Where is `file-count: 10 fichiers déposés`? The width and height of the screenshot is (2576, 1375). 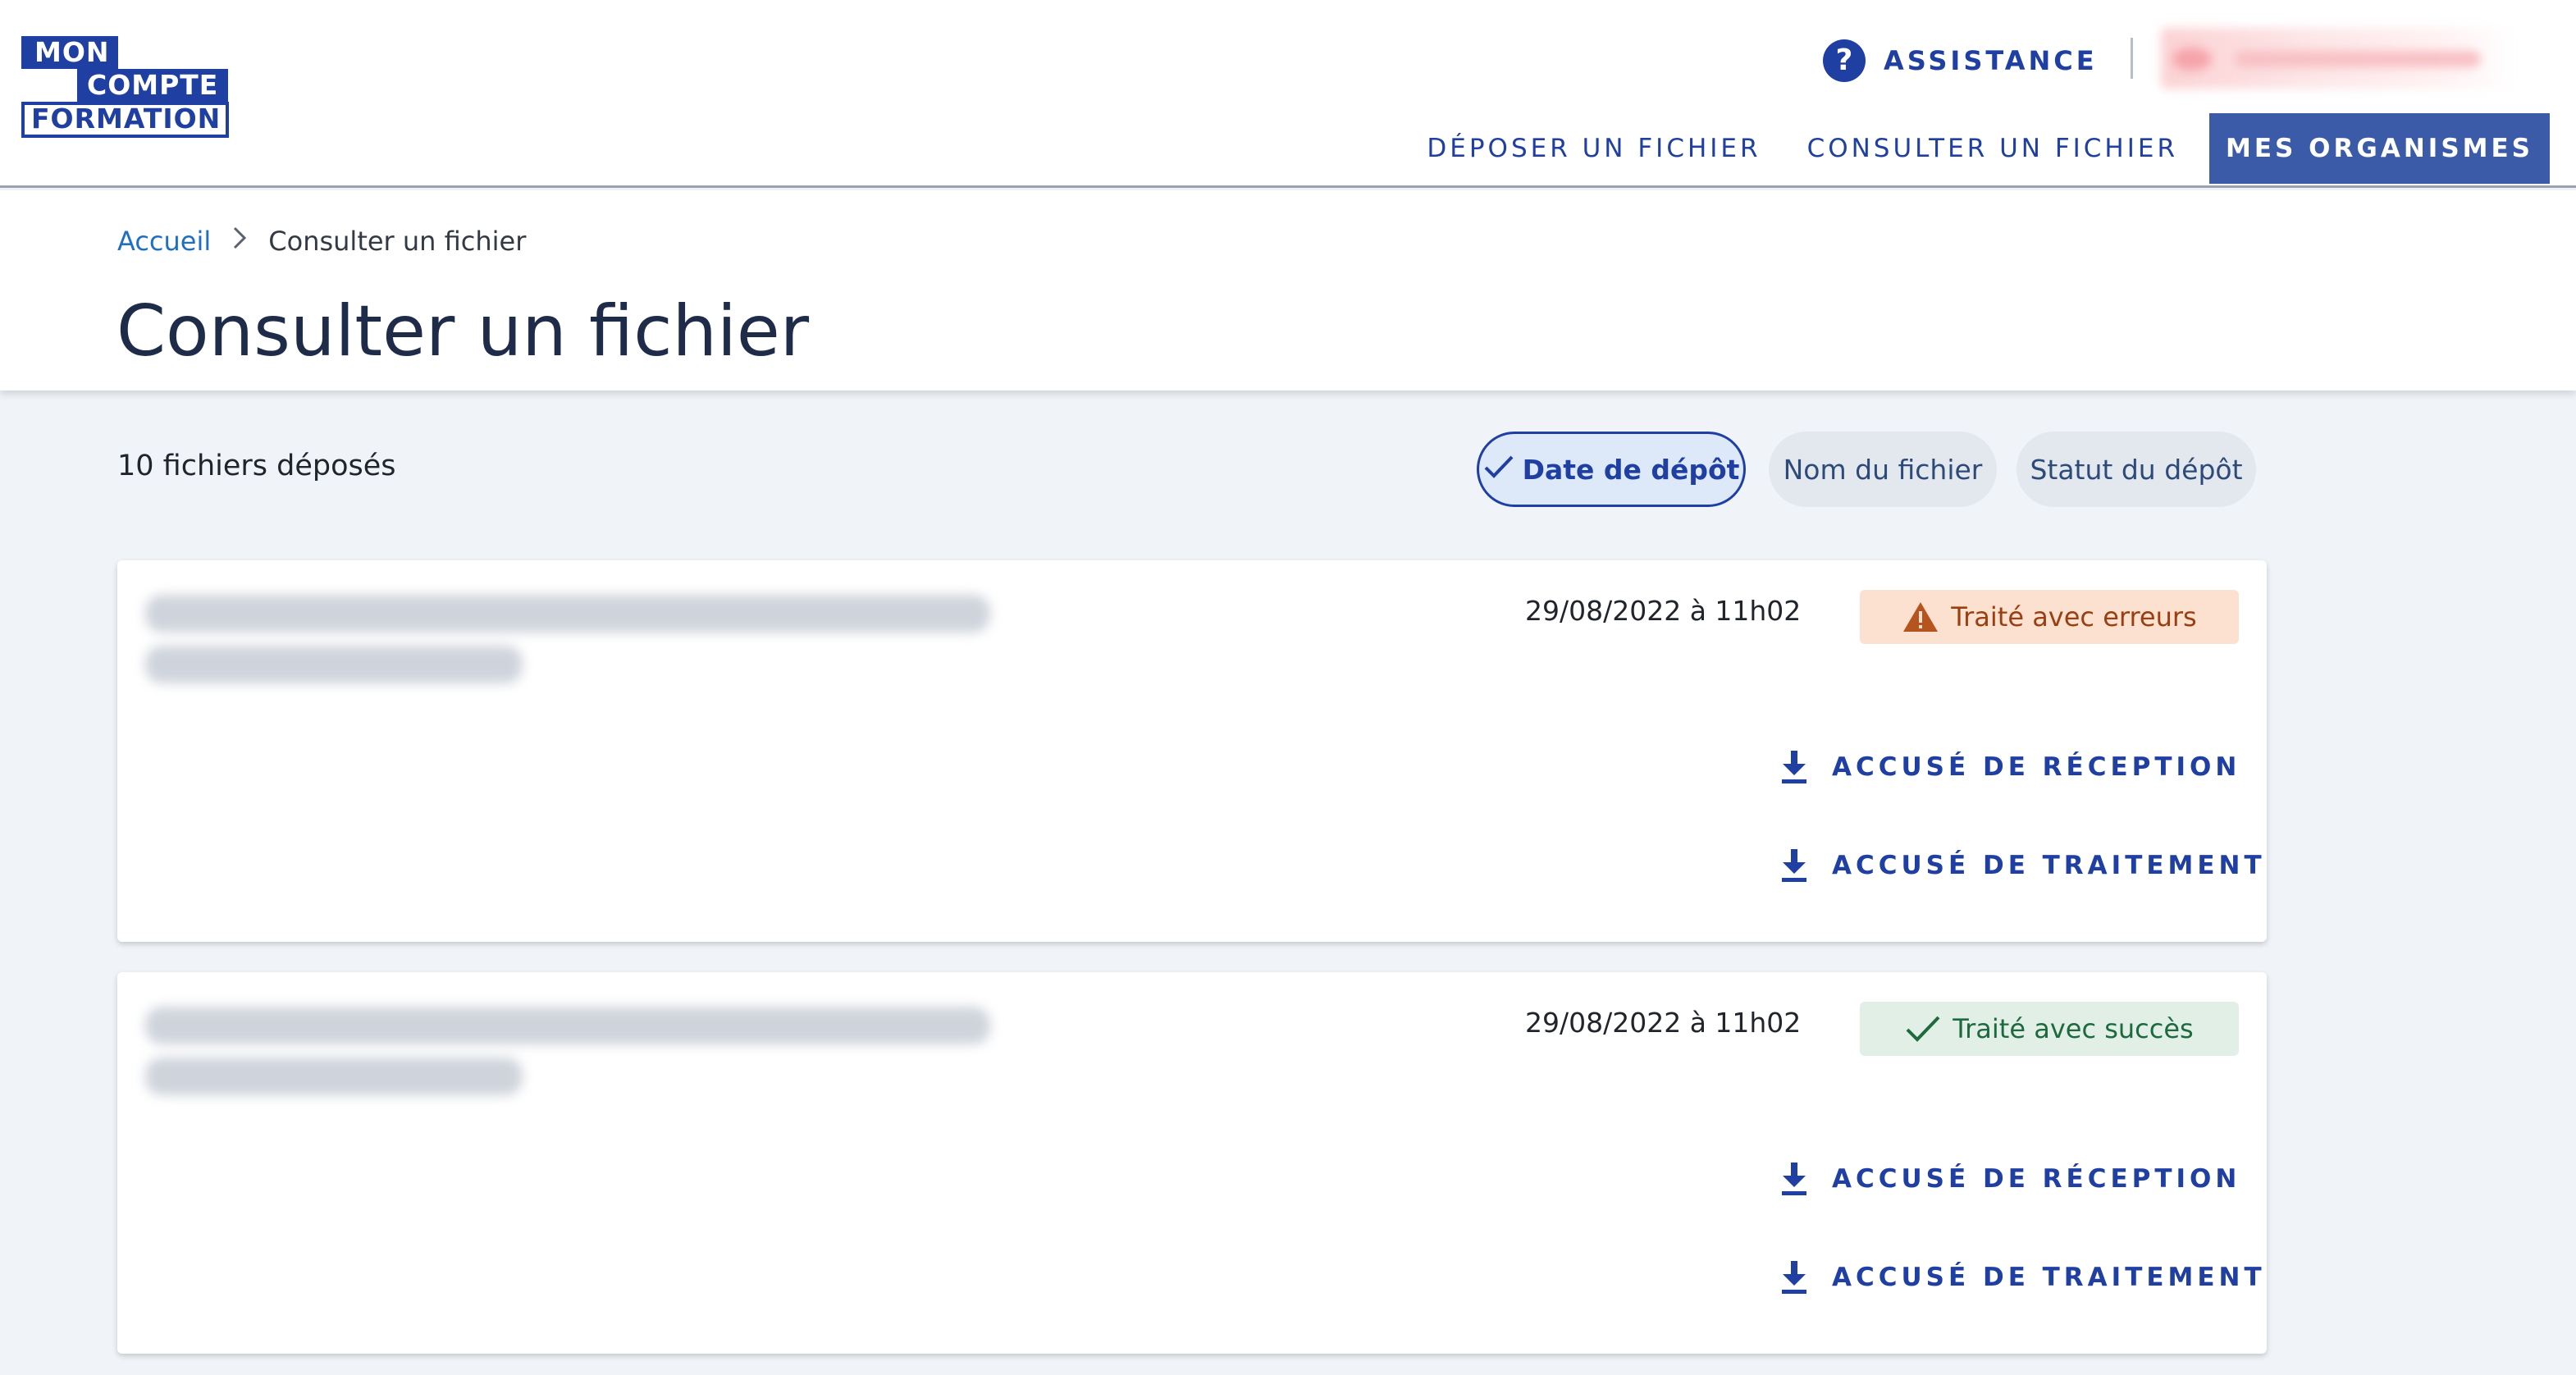
file-count: 10 fichiers déposés is located at coordinates (256, 466).